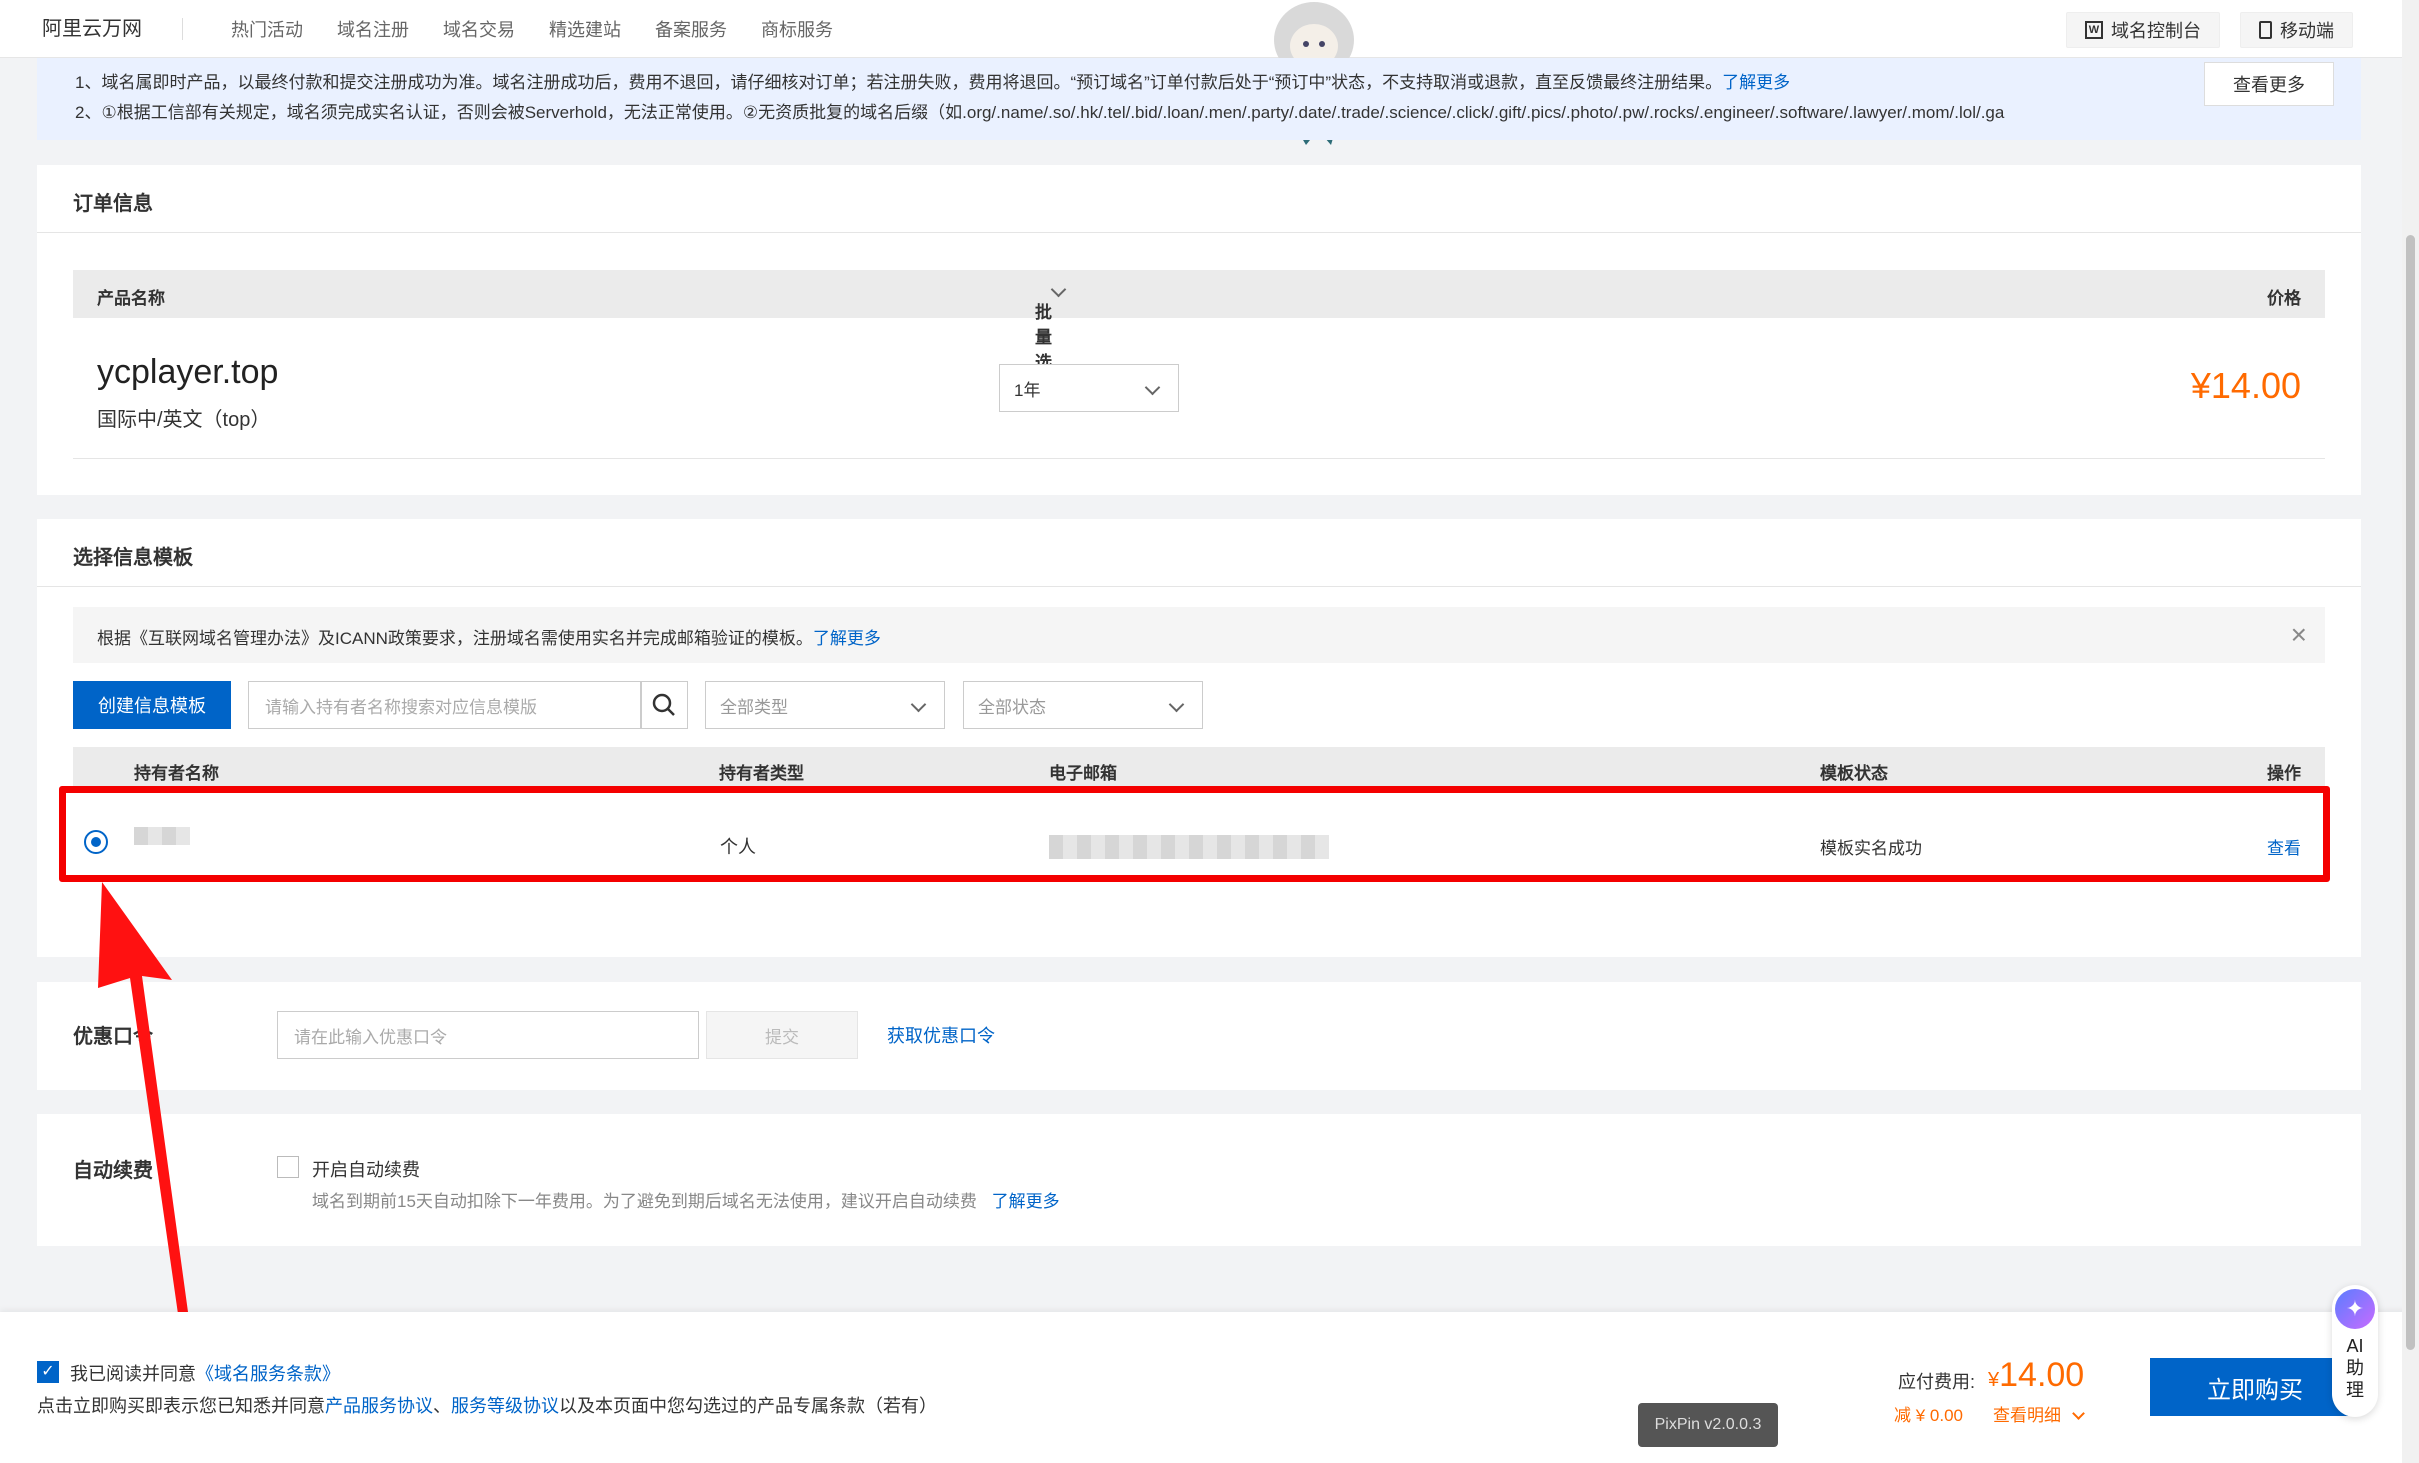 The height and width of the screenshot is (1463, 2419). Describe the element at coordinates (2027, 1415) in the screenshot. I see `view-detail-label: 查看明细` at that location.